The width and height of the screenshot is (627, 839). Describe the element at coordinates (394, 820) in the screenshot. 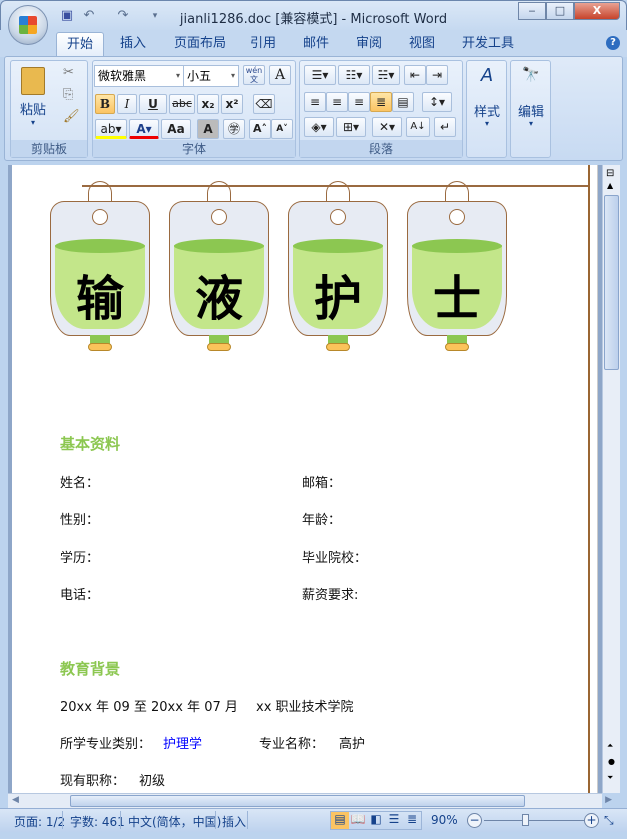

I see `outline-icon: ☰` at that location.